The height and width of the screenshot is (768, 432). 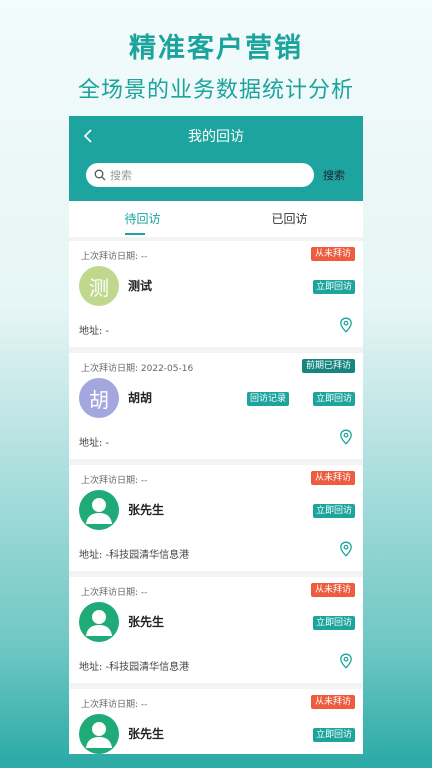 What do you see at coordinates (99, 286) in the screenshot?
I see `avatar: 测` at bounding box center [99, 286].